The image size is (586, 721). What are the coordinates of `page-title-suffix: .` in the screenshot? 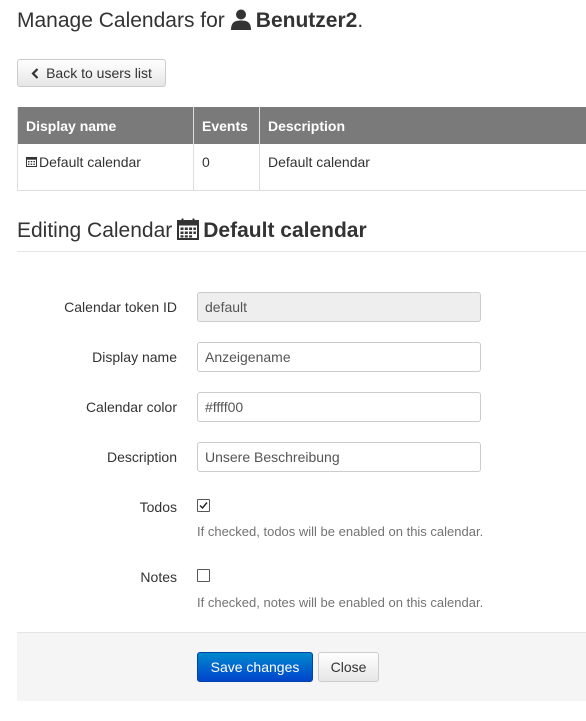 It's located at (360, 20).